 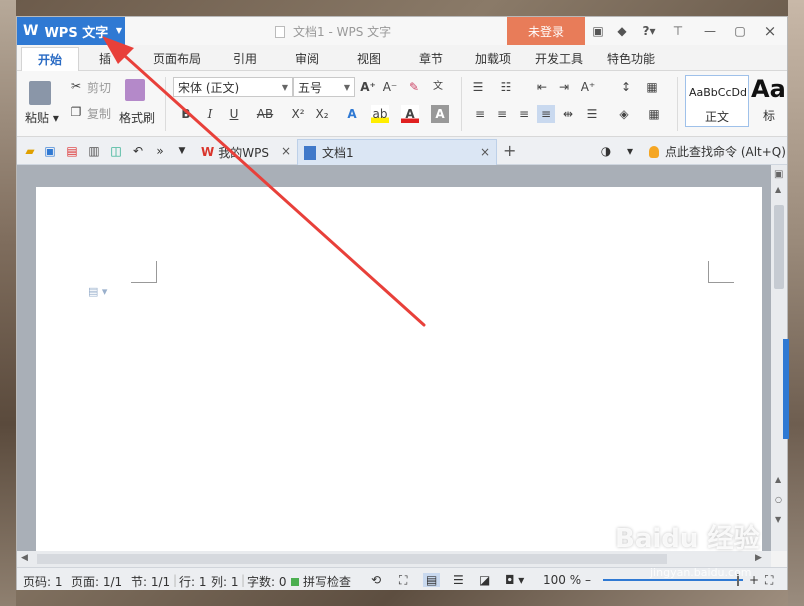 What do you see at coordinates (390, 87) in the screenshot?
I see `shrink-font-icon: A⁻` at bounding box center [390, 87].